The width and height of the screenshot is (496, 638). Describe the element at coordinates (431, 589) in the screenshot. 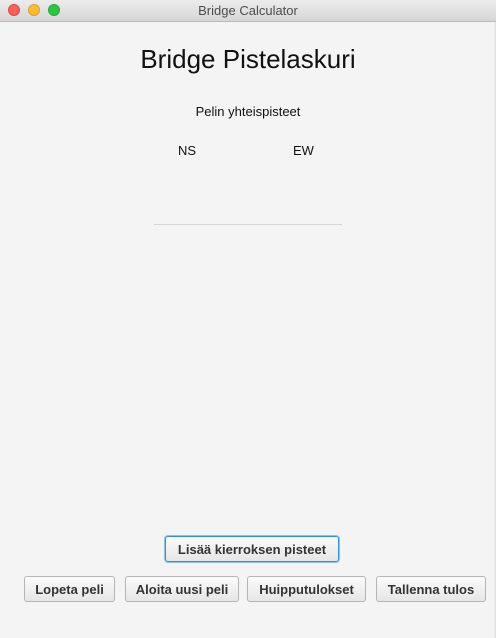

I see `save-result-button: Tallenna tulos` at that location.